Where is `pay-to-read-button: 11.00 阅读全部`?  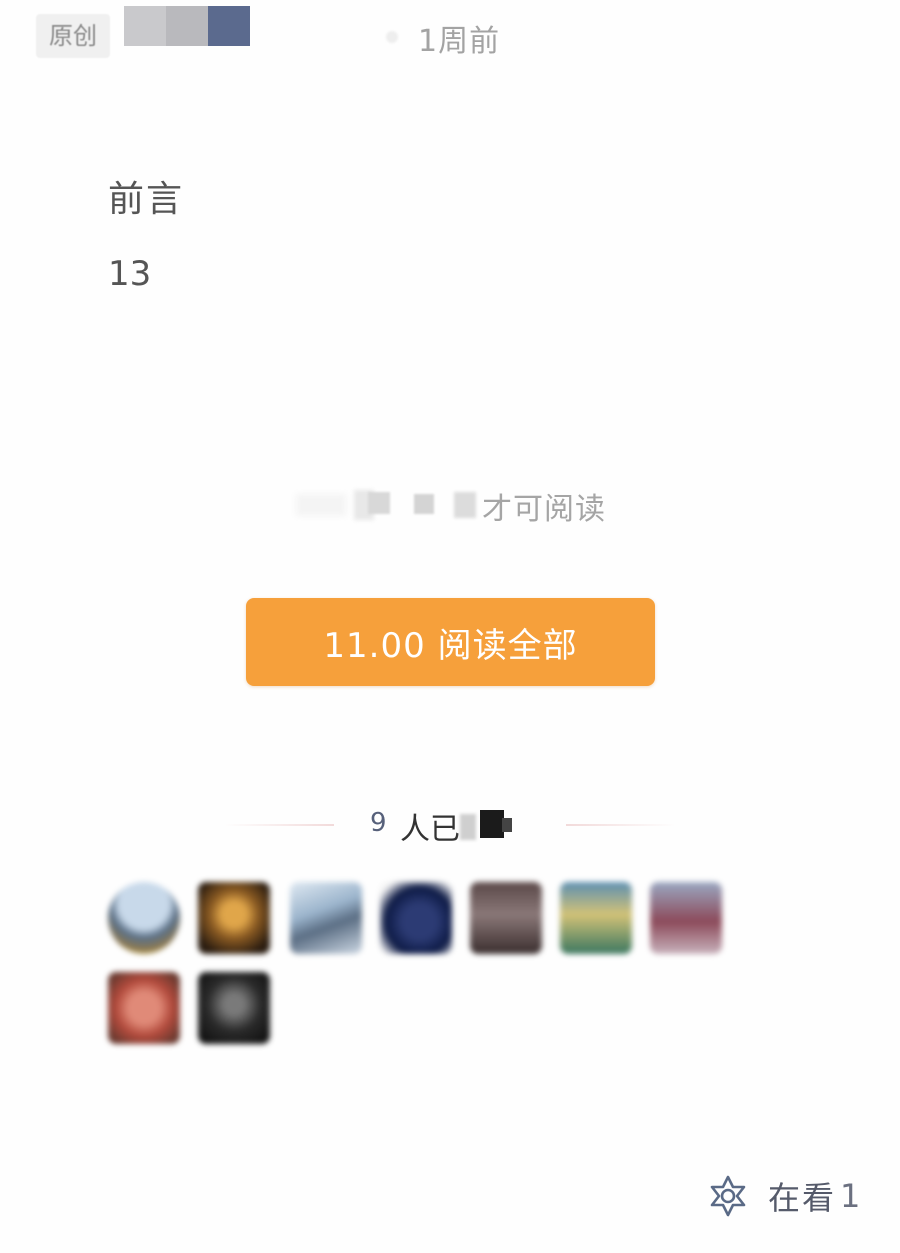
pay-to-read-button: 11.00 阅读全部 is located at coordinates (450, 642).